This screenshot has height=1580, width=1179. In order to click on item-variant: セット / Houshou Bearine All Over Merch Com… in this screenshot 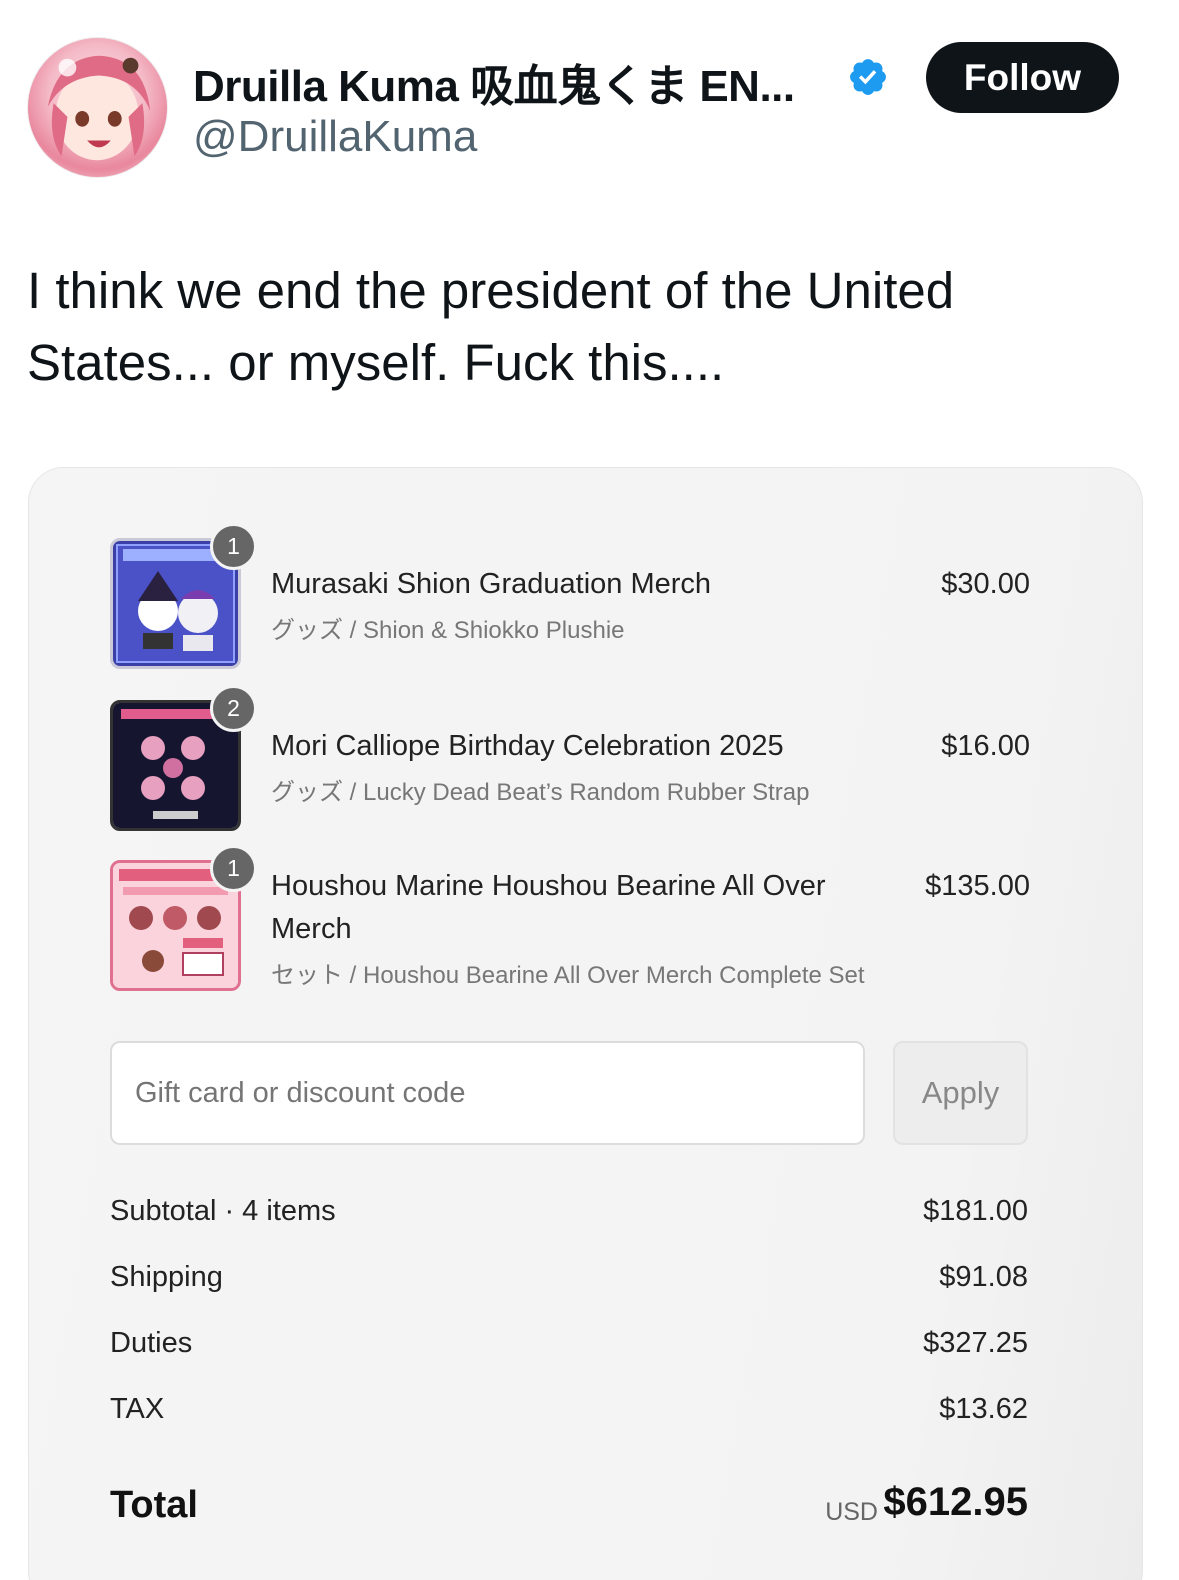, I will do `click(568, 975)`.